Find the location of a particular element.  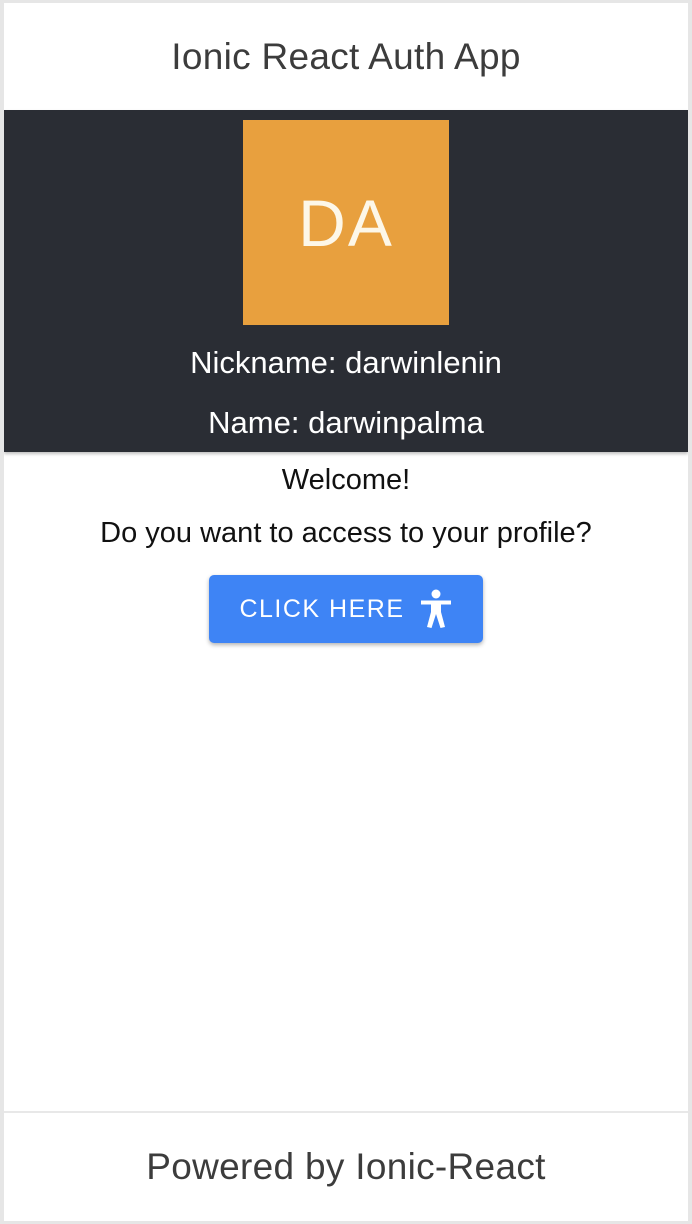

avatar-initials: DA is located at coordinates (346, 222).